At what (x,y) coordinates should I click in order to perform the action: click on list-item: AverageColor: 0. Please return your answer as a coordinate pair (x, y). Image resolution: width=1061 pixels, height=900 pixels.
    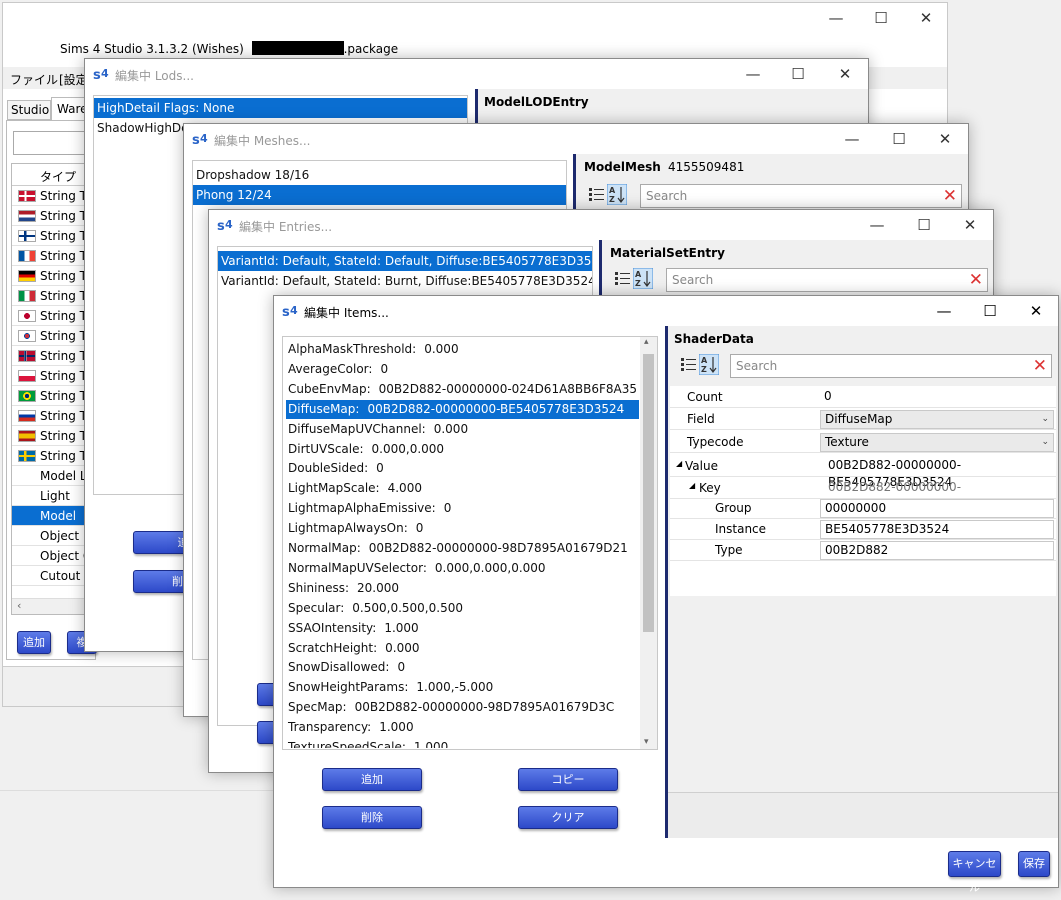
    Looking at the image, I should click on (462, 369).